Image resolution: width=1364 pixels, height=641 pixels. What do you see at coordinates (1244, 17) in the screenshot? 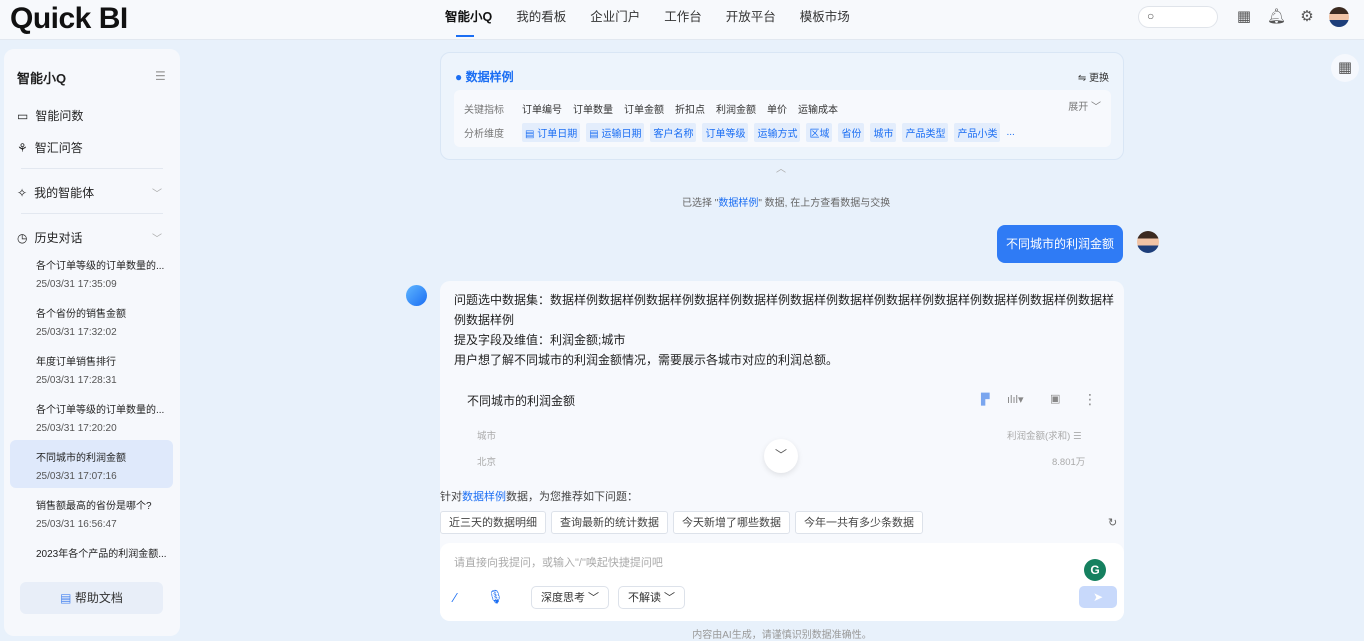
I see `apps-grid-icon: ▦` at bounding box center [1244, 17].